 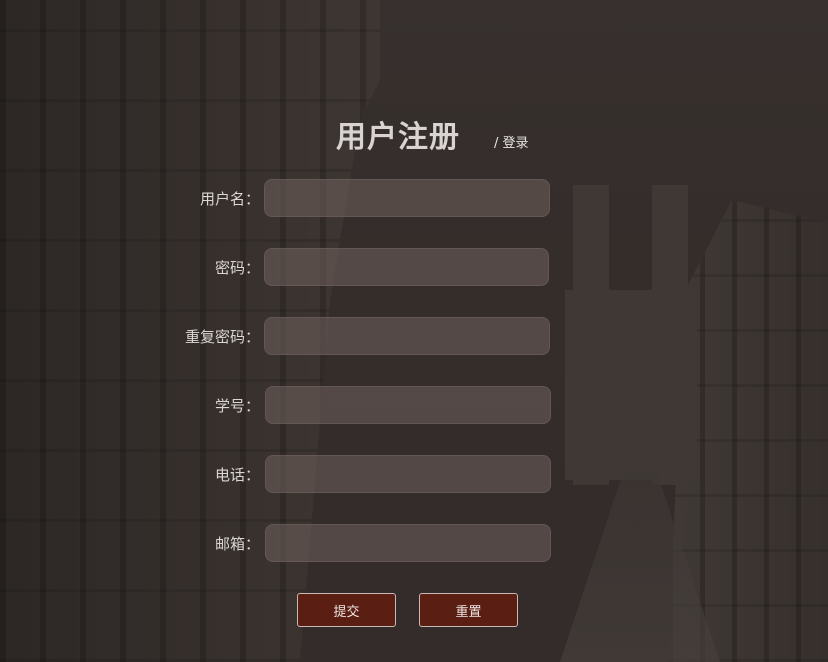 I want to click on email-row: 邮箱：, so click(x=360, y=544).